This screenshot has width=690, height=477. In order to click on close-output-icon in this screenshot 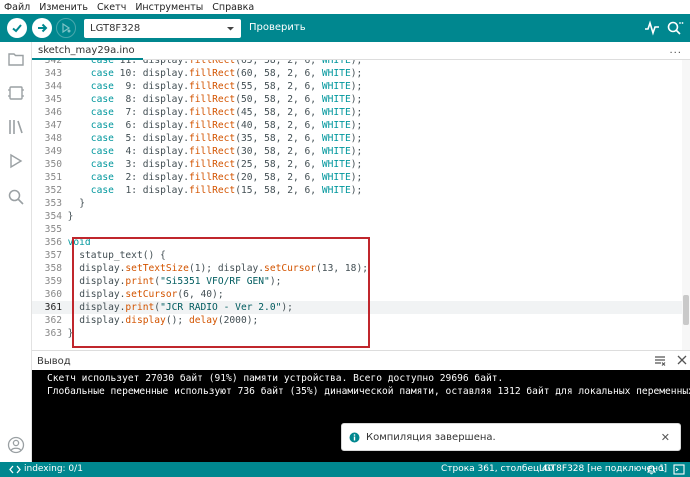, I will do `click(682, 360)`.